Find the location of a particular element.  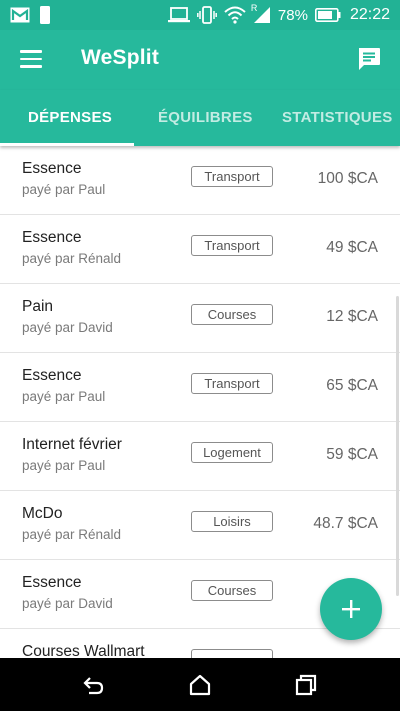

expense-amount: 49 $CA is located at coordinates (352, 247).